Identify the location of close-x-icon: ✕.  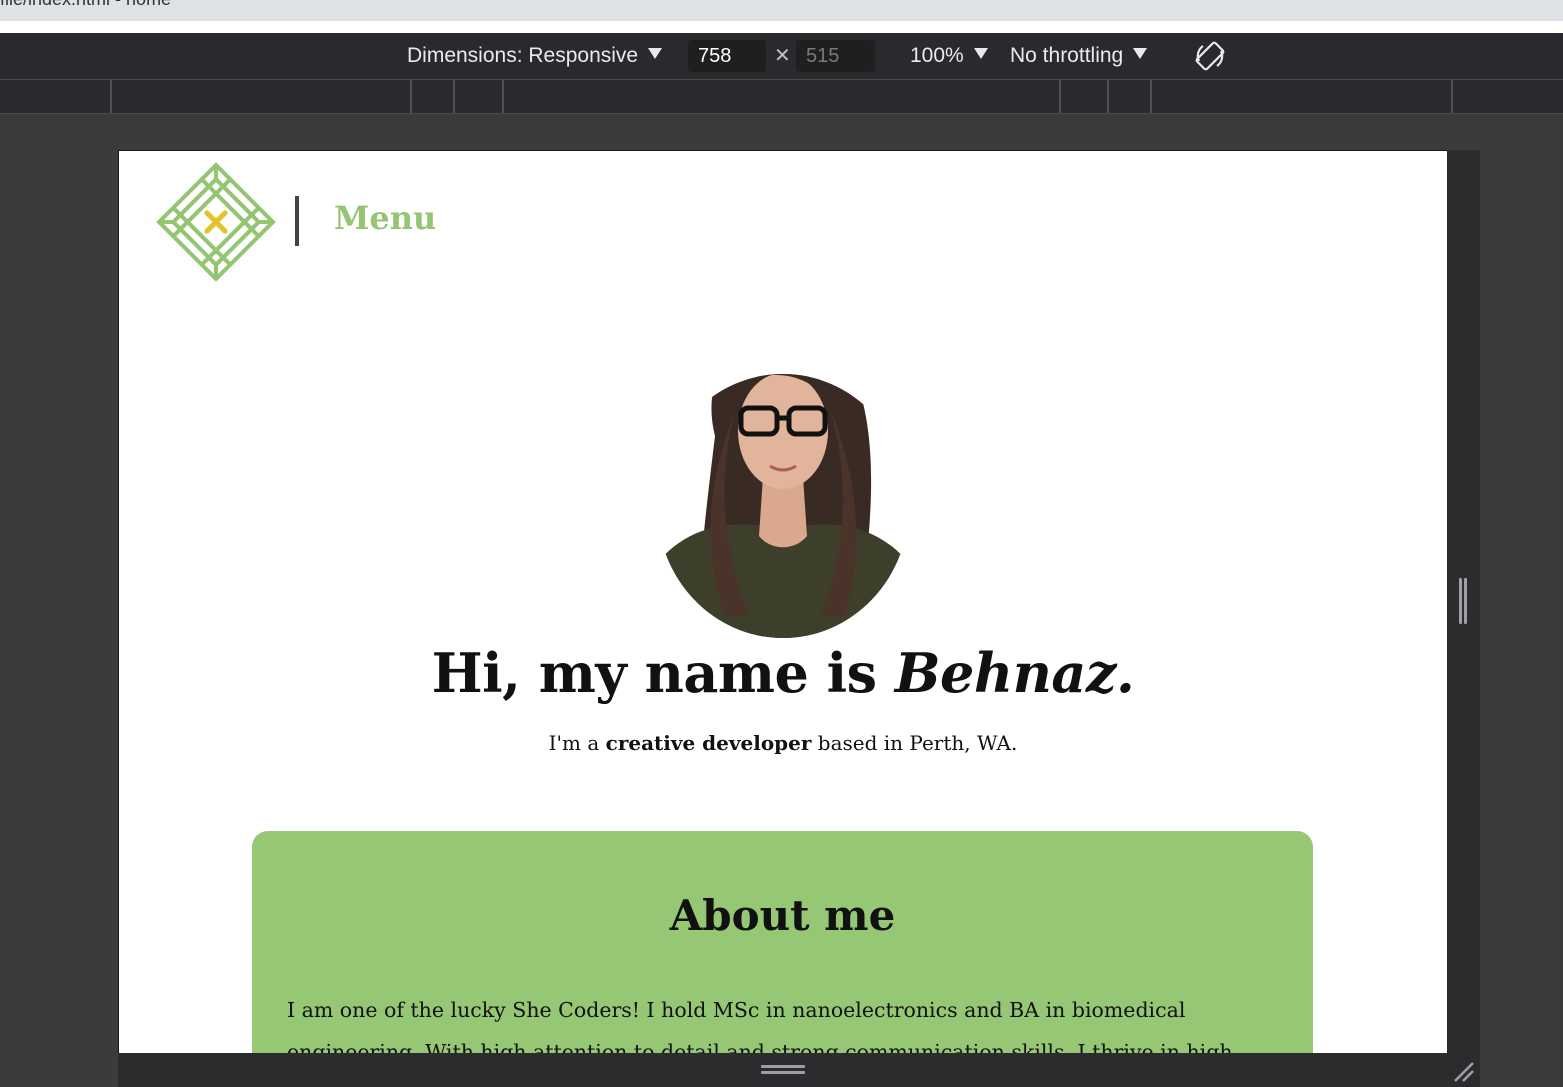
(782, 56).